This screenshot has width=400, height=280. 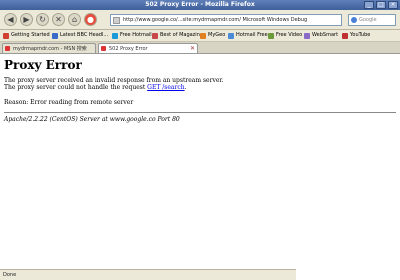 What do you see at coordinates (116, 20) in the screenshot?
I see `page-favicon-icon` at bounding box center [116, 20].